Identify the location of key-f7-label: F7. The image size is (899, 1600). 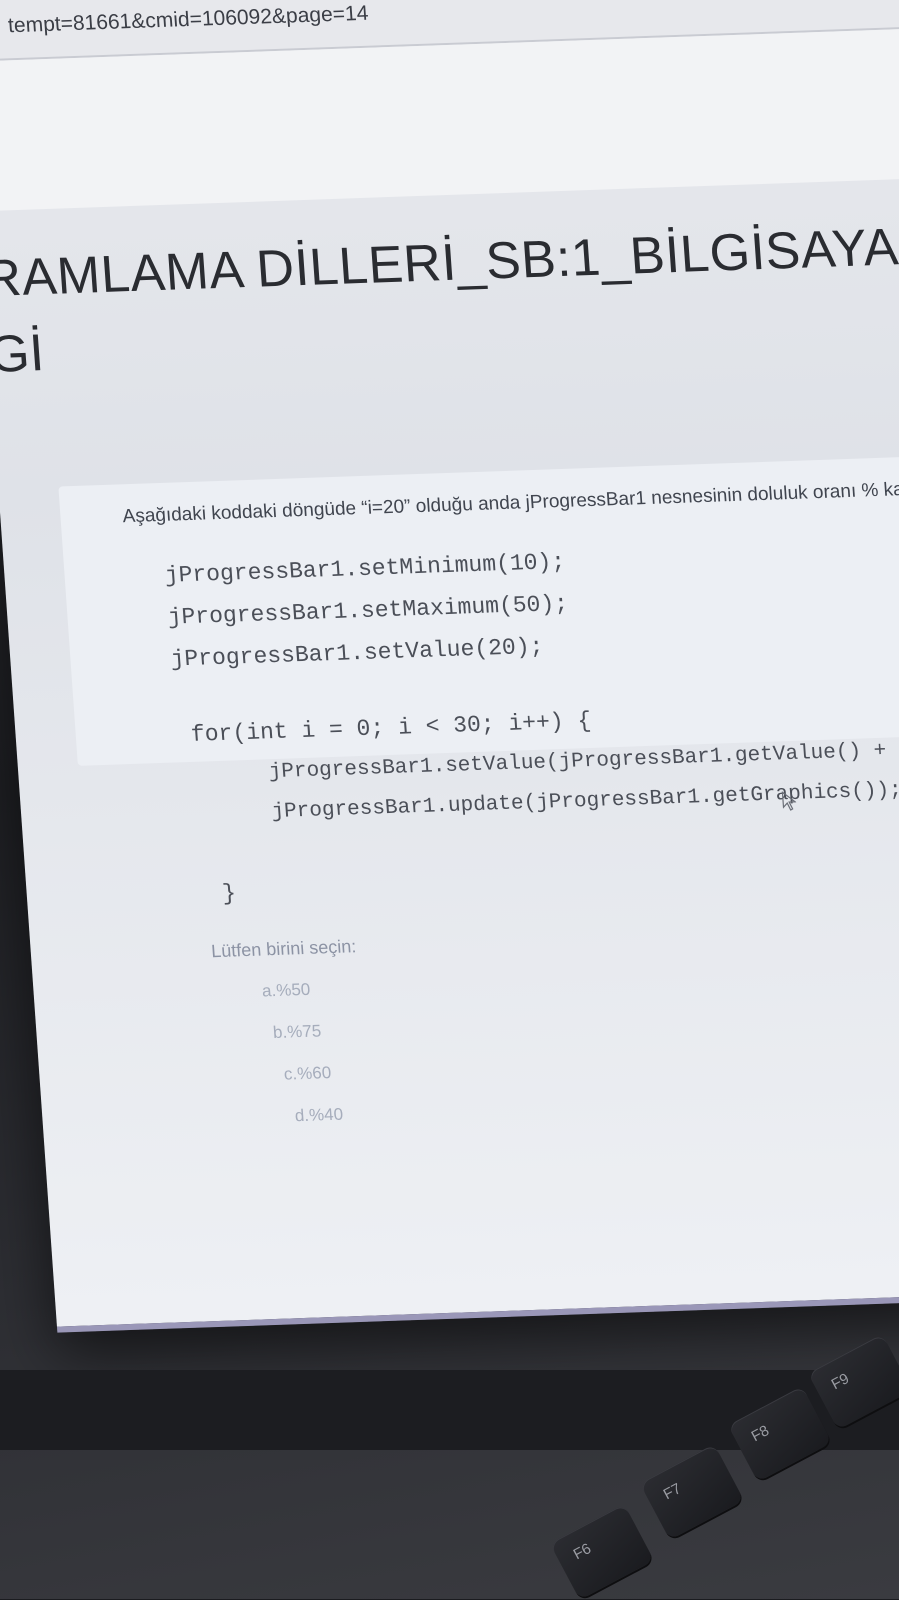
(672, 1492).